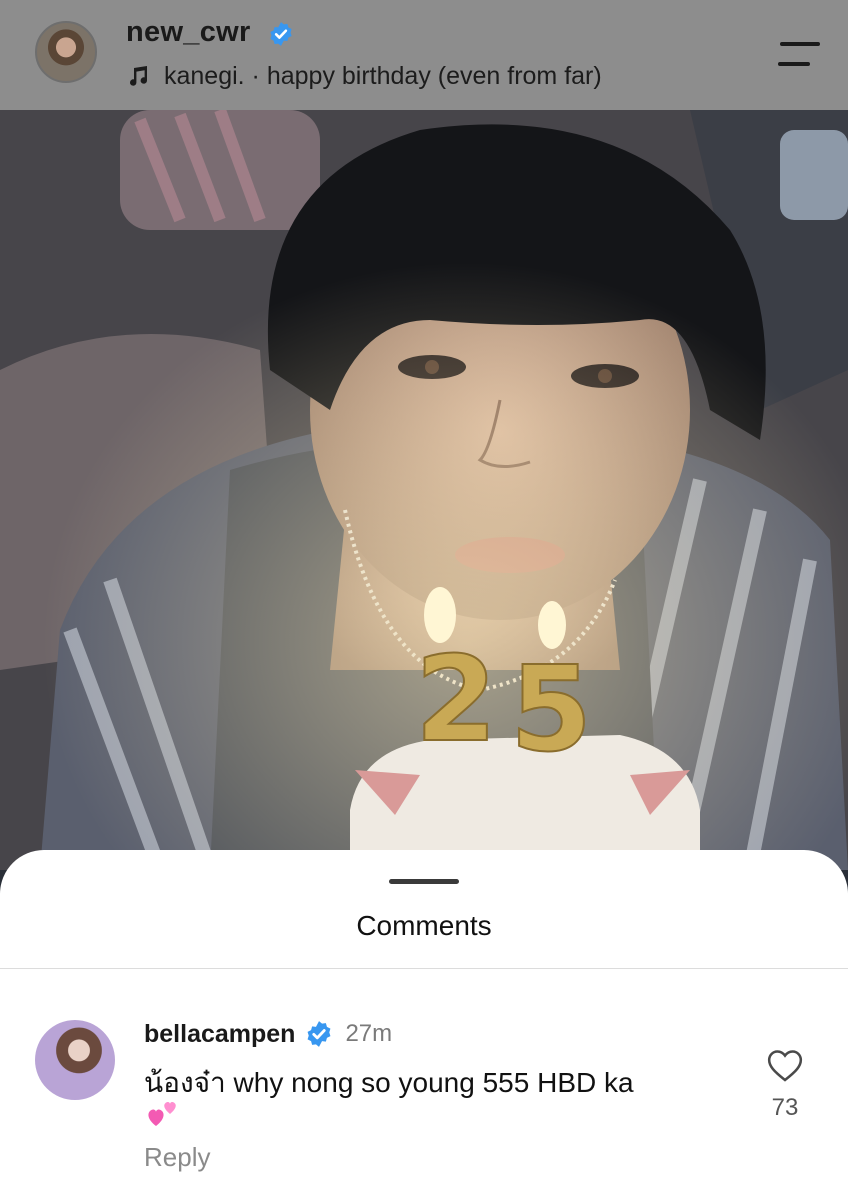 Image resolution: width=848 pixels, height=1200 pixels. I want to click on comment-header: bellacampen 27m, so click(268, 1034).